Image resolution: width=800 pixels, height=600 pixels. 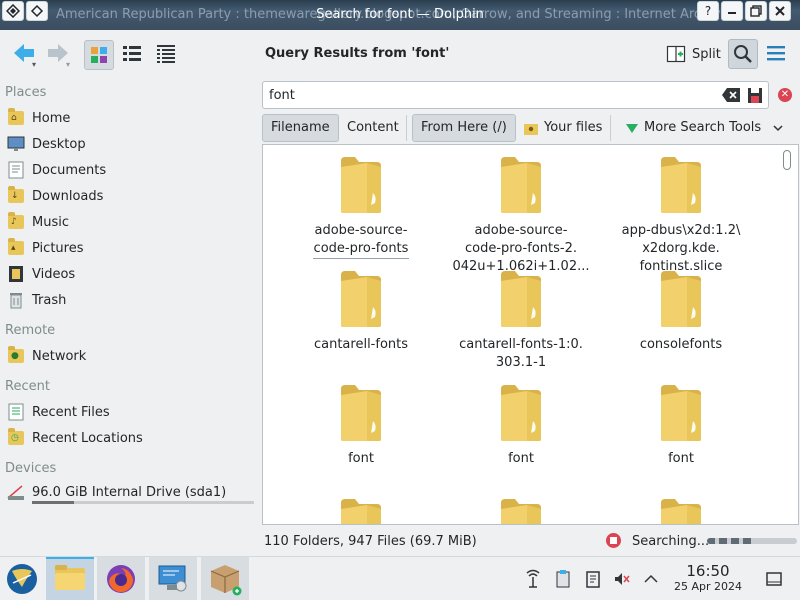 What do you see at coordinates (776, 53) in the screenshot?
I see `hamburger-menu-button` at bounding box center [776, 53].